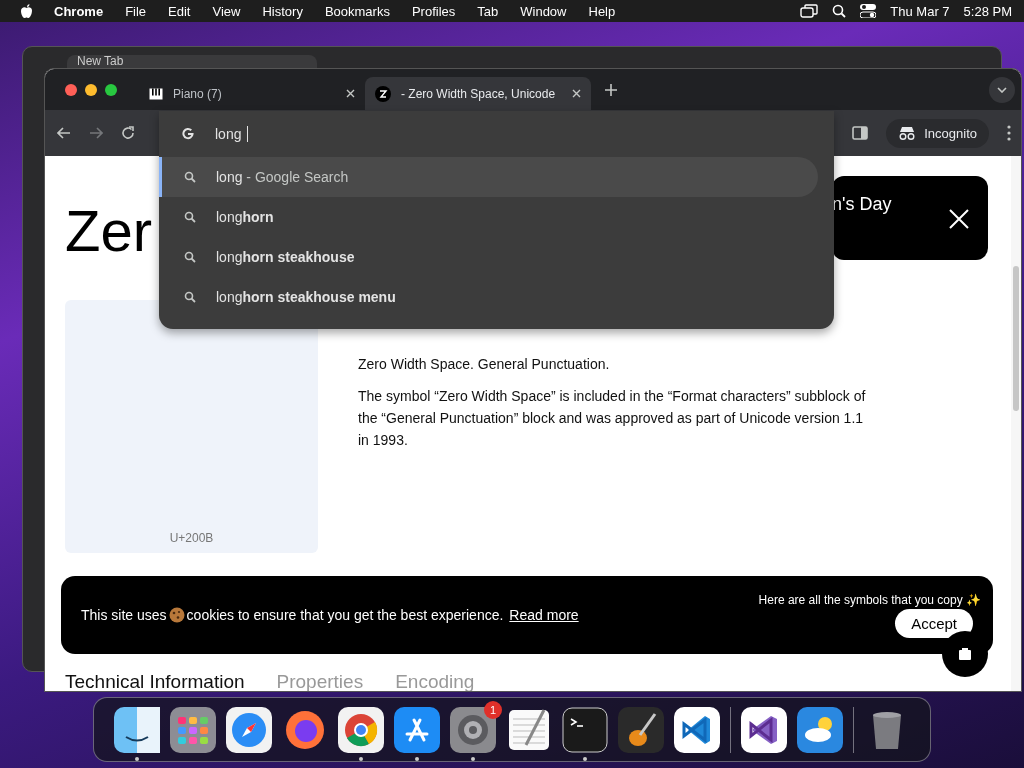 The height and width of the screenshot is (768, 1024). What do you see at coordinates (91, 89) in the screenshot?
I see `minimize-window-button` at bounding box center [91, 89].